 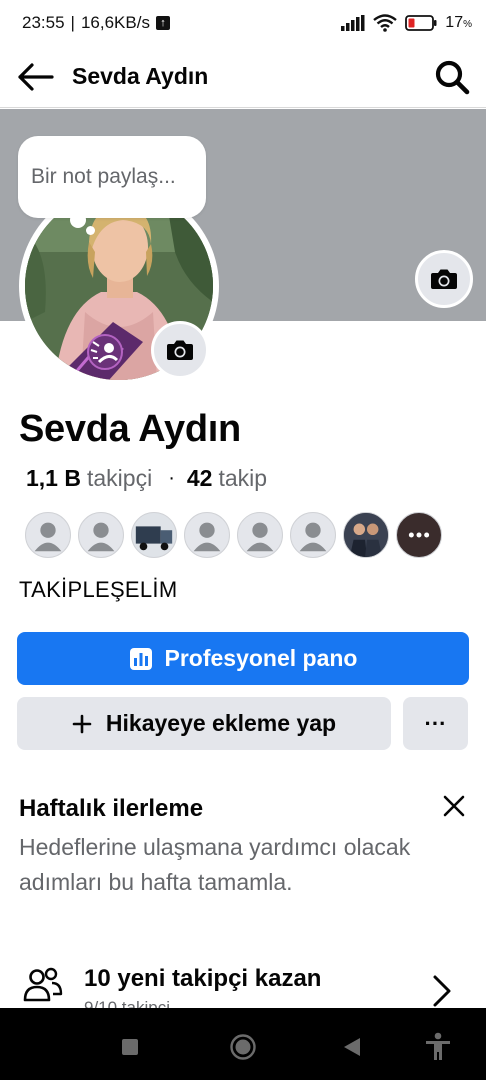 I want to click on profile-stats: 1,1 B takipçi · 42 takip, so click(x=146, y=478).